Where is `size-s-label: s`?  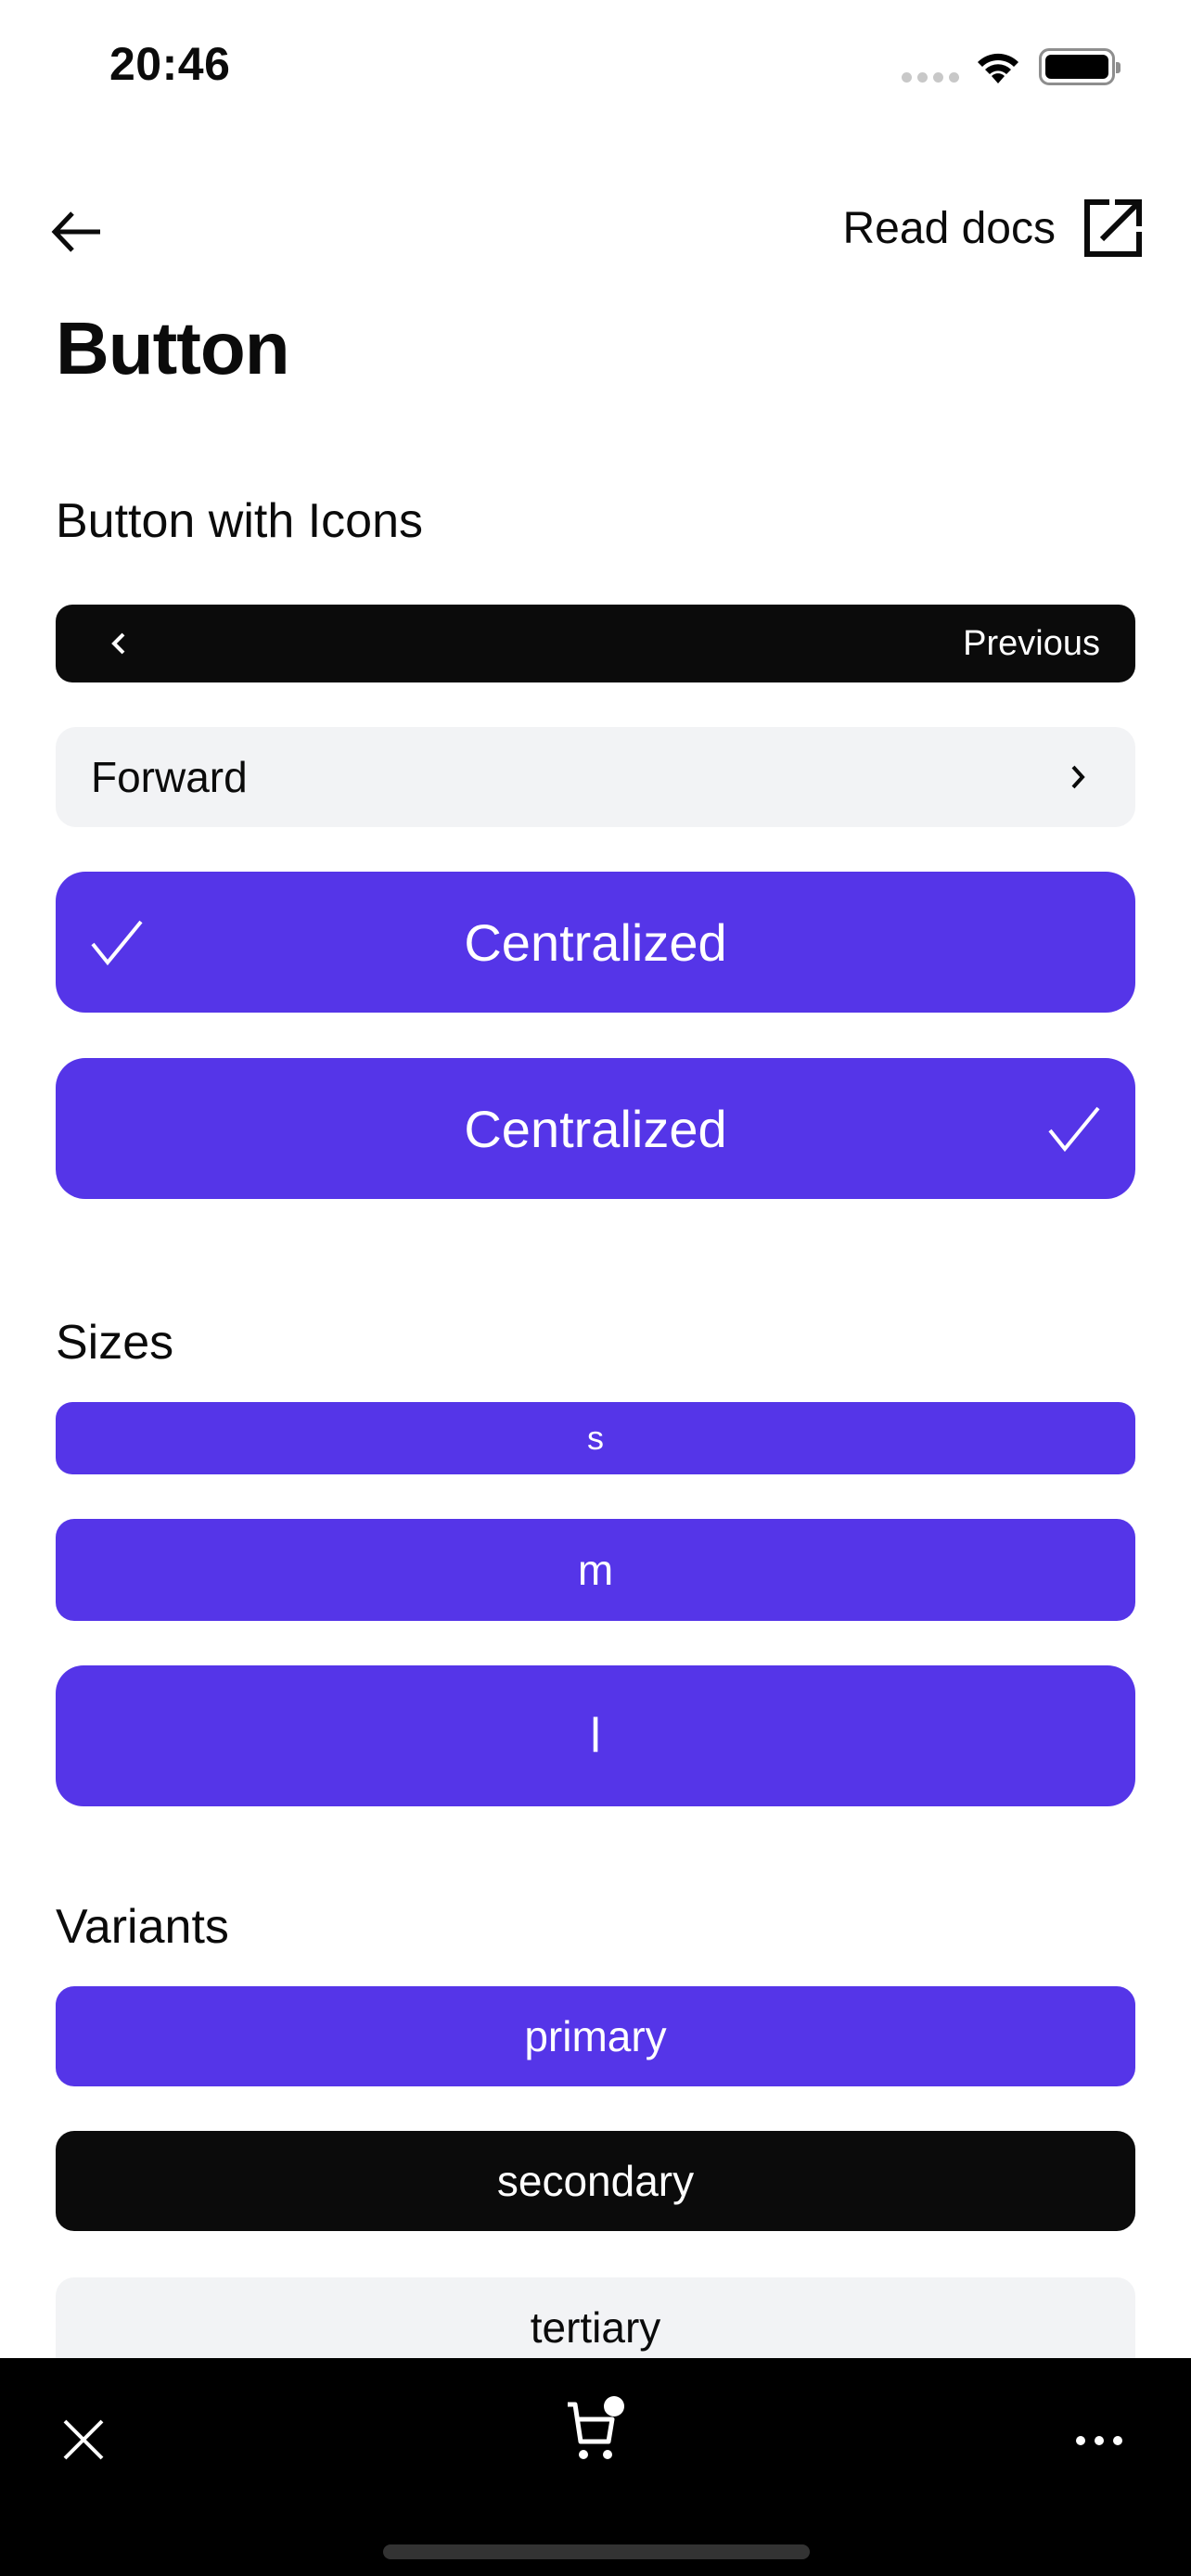 size-s-label: s is located at coordinates (595, 1438).